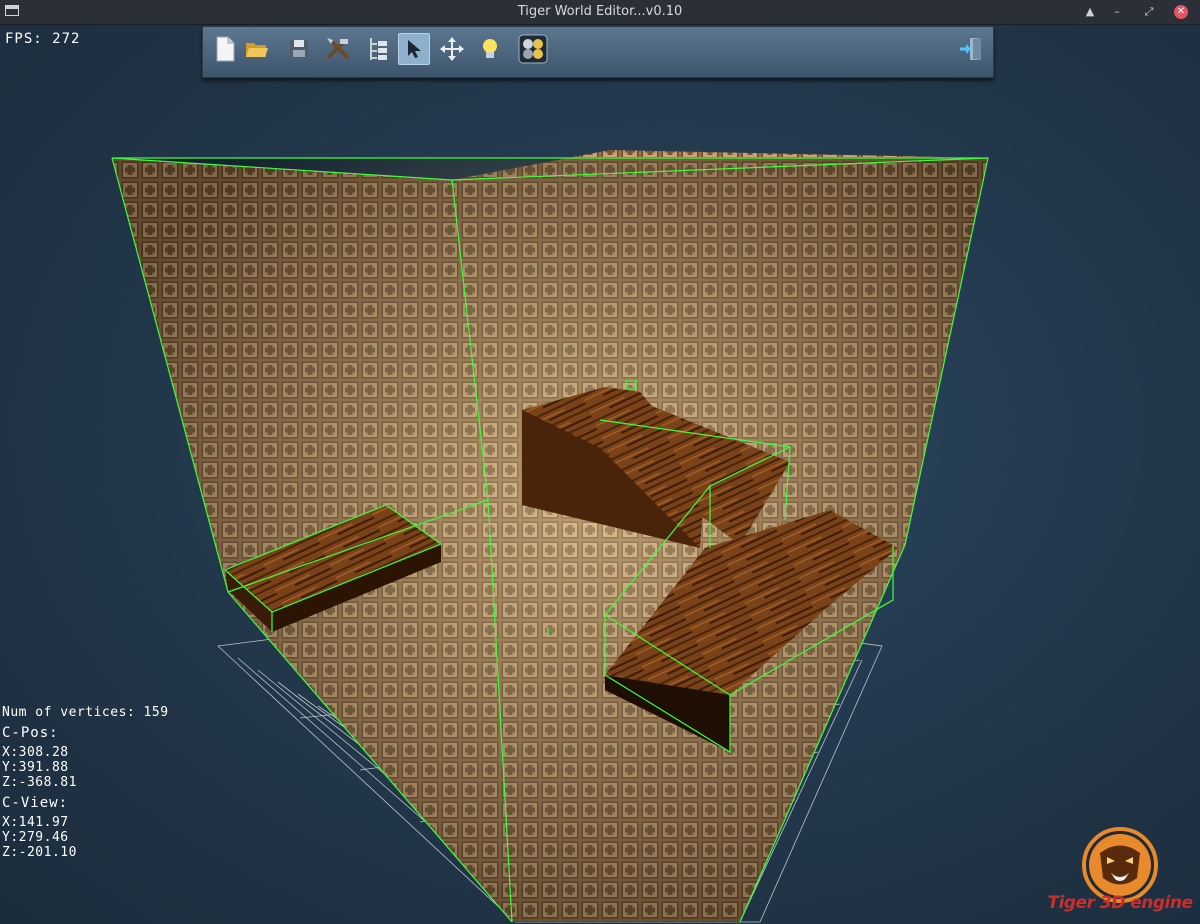 The width and height of the screenshot is (1200, 924). Describe the element at coordinates (225, 49) in the screenshot. I see `new-file-icon` at that location.